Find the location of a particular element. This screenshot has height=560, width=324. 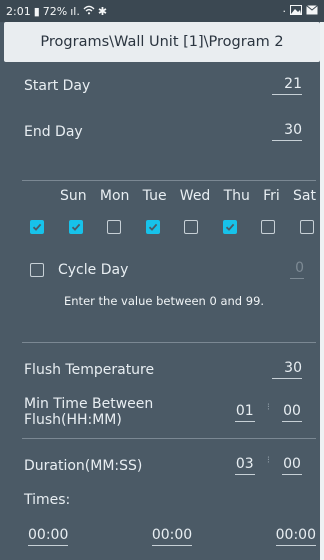

cycle-day-hint: Enter the value between 0 and 99. is located at coordinates (164, 301).